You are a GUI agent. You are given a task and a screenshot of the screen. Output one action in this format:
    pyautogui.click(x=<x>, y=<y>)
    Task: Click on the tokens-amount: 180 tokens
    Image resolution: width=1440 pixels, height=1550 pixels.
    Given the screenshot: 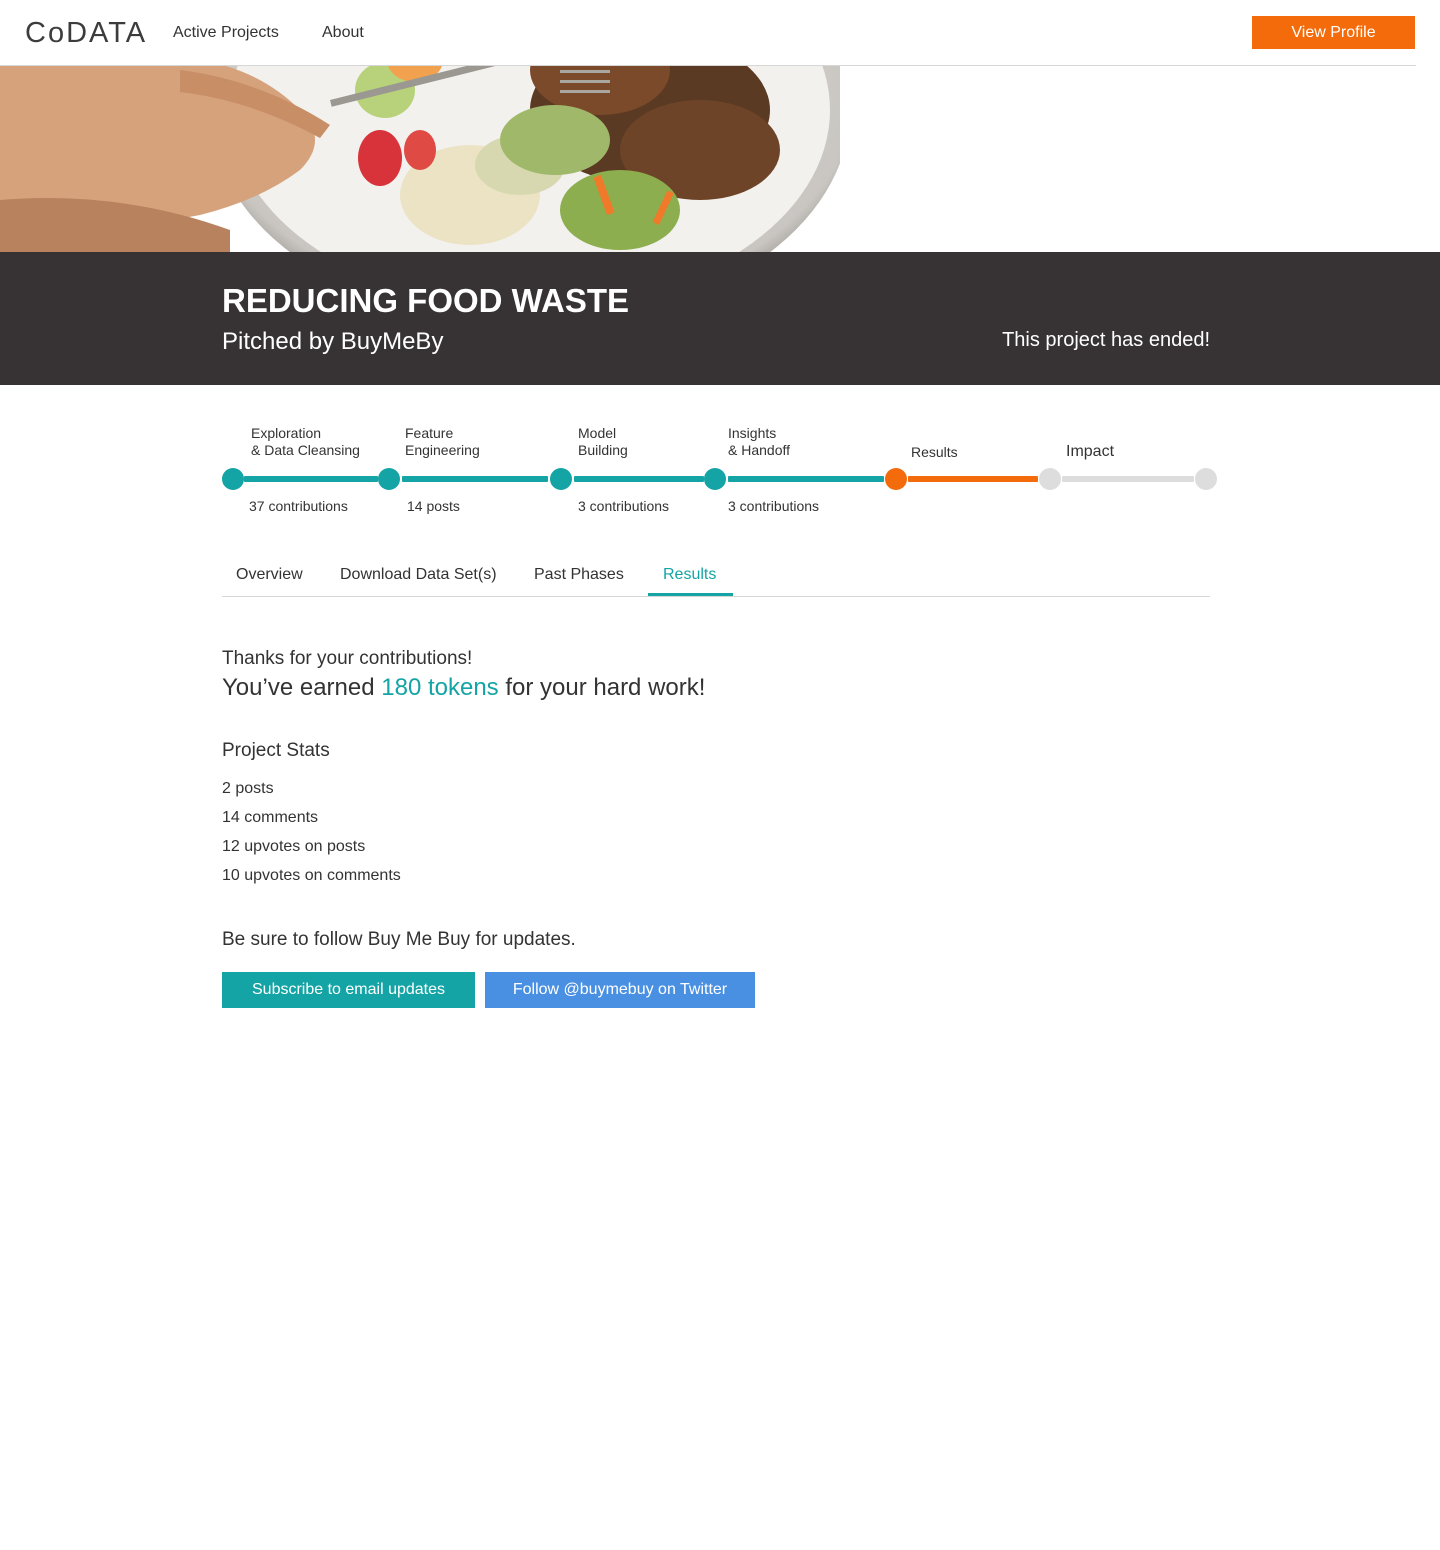 What is the action you would take?
    pyautogui.click(x=440, y=687)
    